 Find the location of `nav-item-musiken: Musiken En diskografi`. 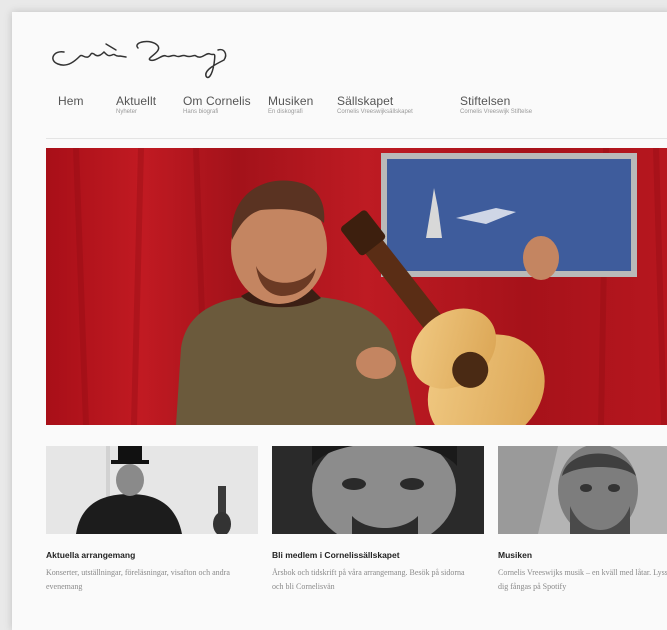

nav-item-musiken: Musiken En diskografi is located at coordinates (290, 104).